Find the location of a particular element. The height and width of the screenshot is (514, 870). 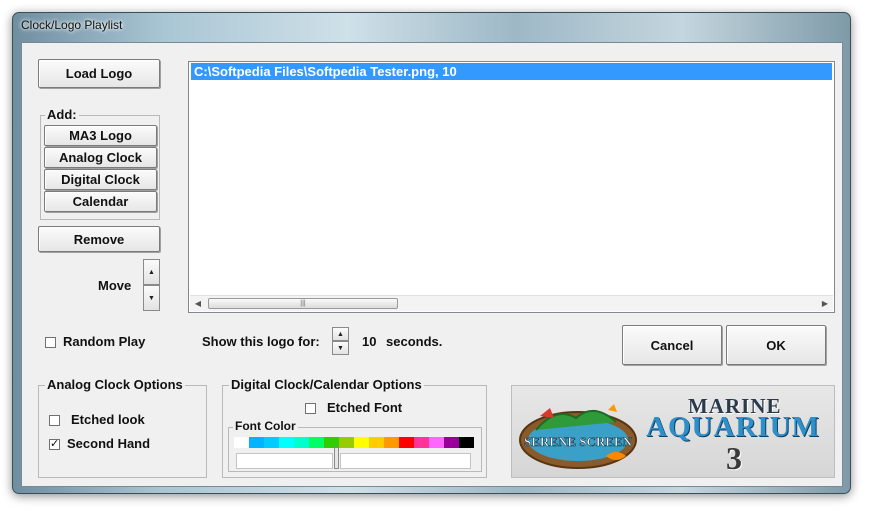

horizontal-scrollbar: ◀ ||| ▶ is located at coordinates (511, 303).